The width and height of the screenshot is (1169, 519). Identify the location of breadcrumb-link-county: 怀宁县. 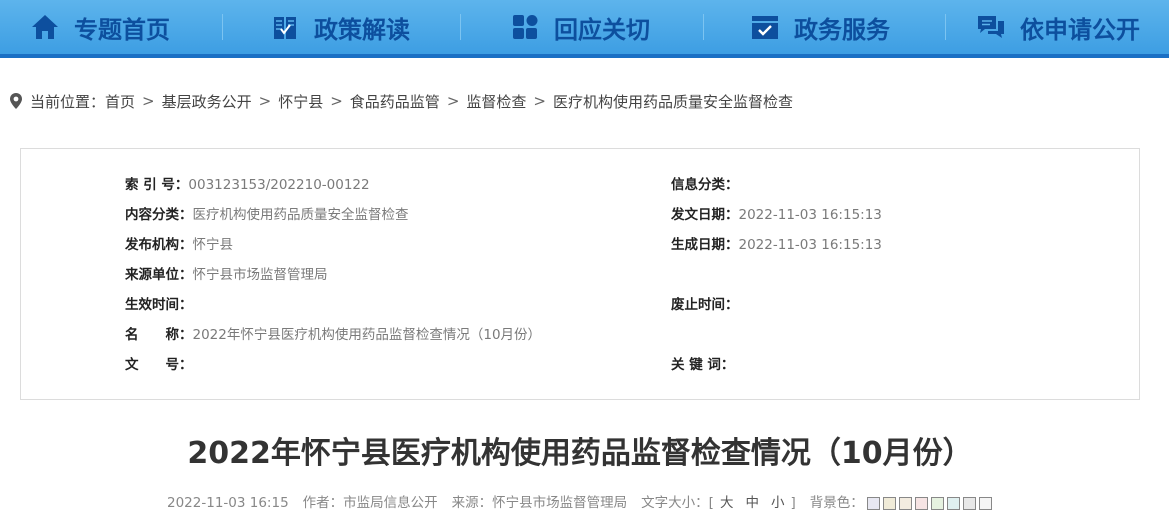
(300, 101).